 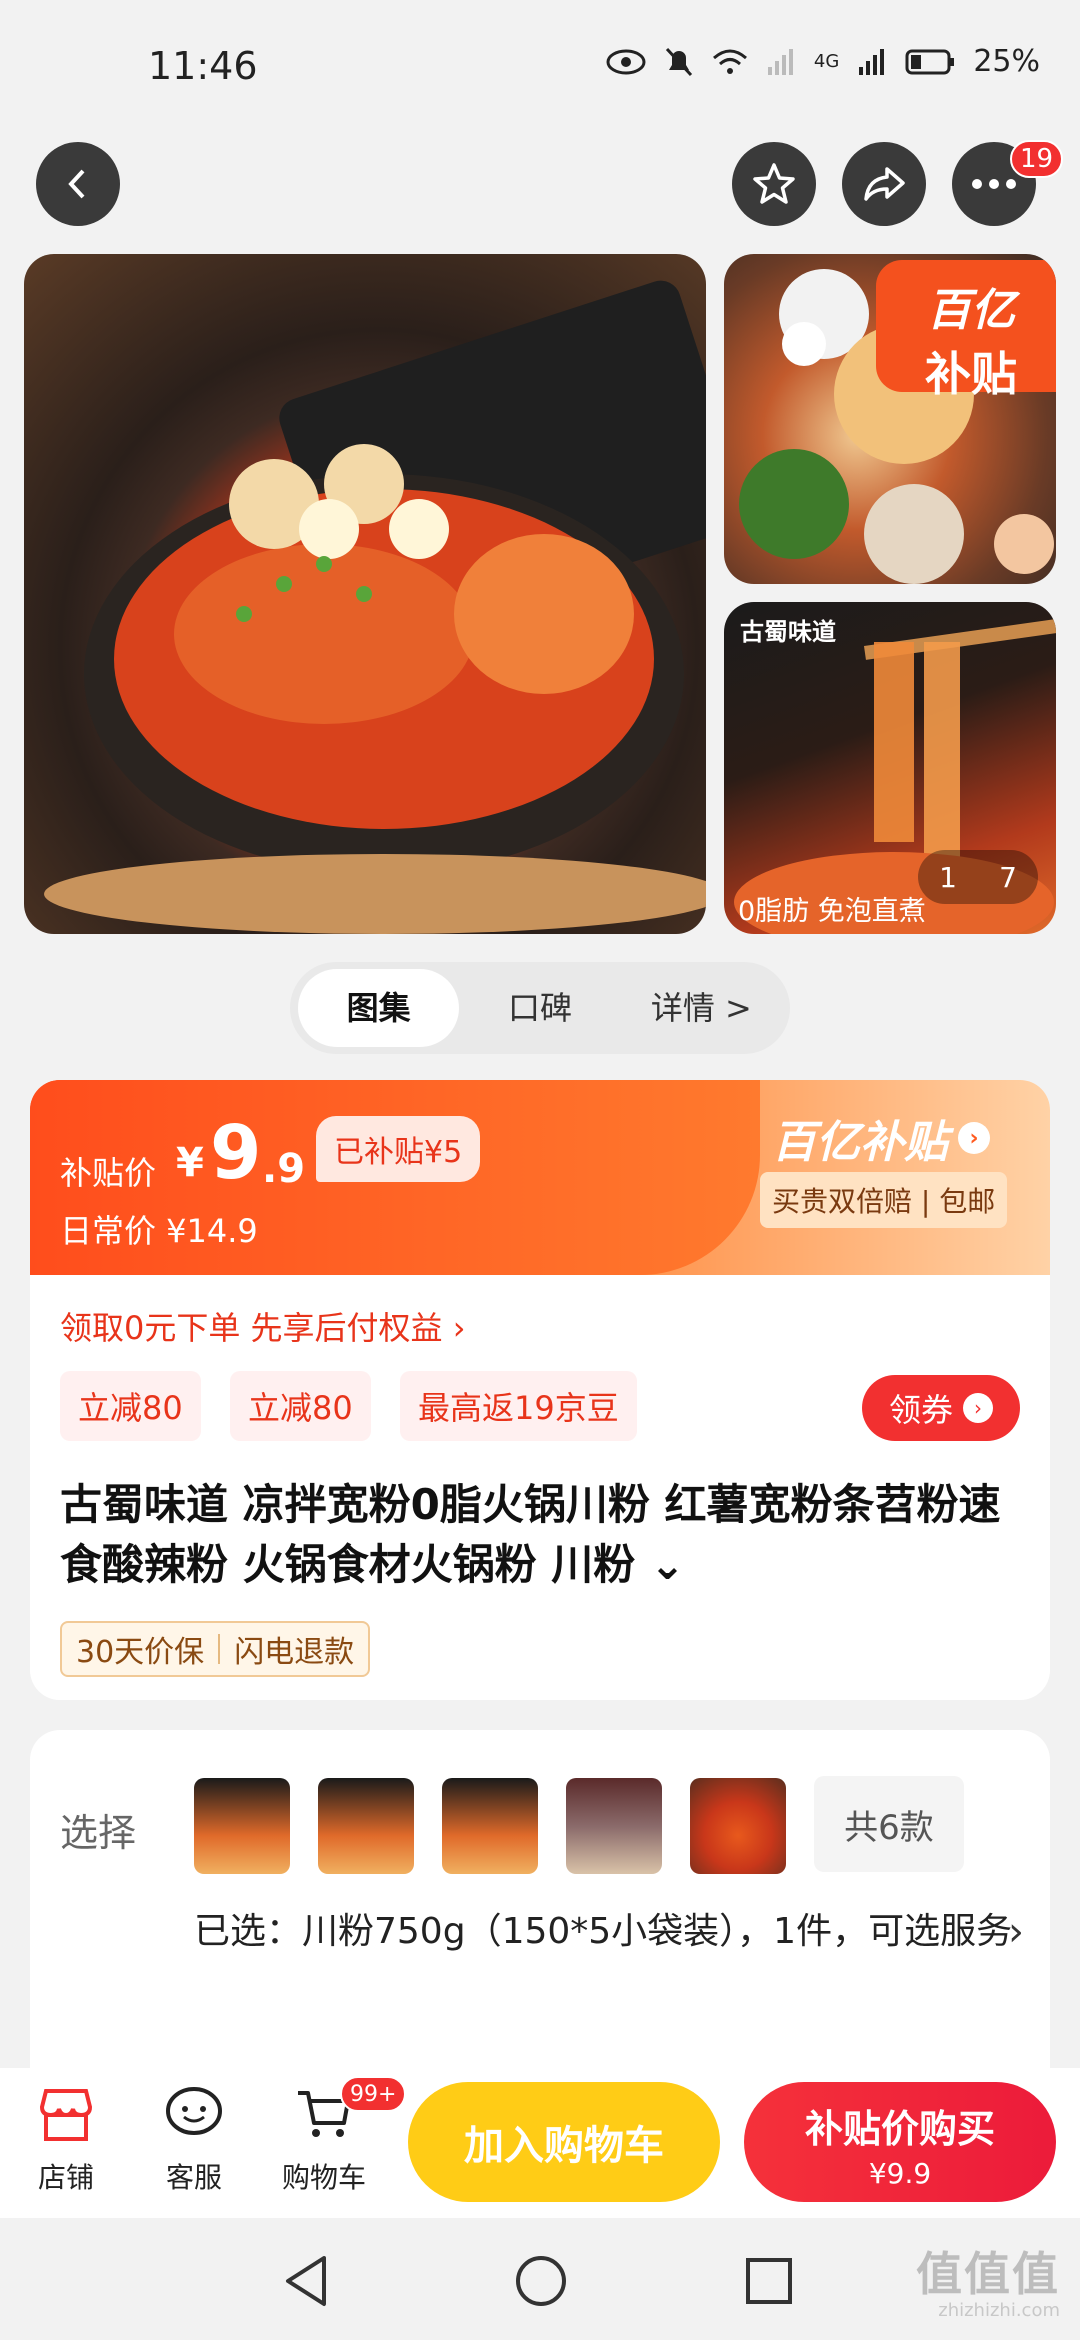 I want to click on daily-price: 日常价 ¥14.9, so click(x=159, y=1231).